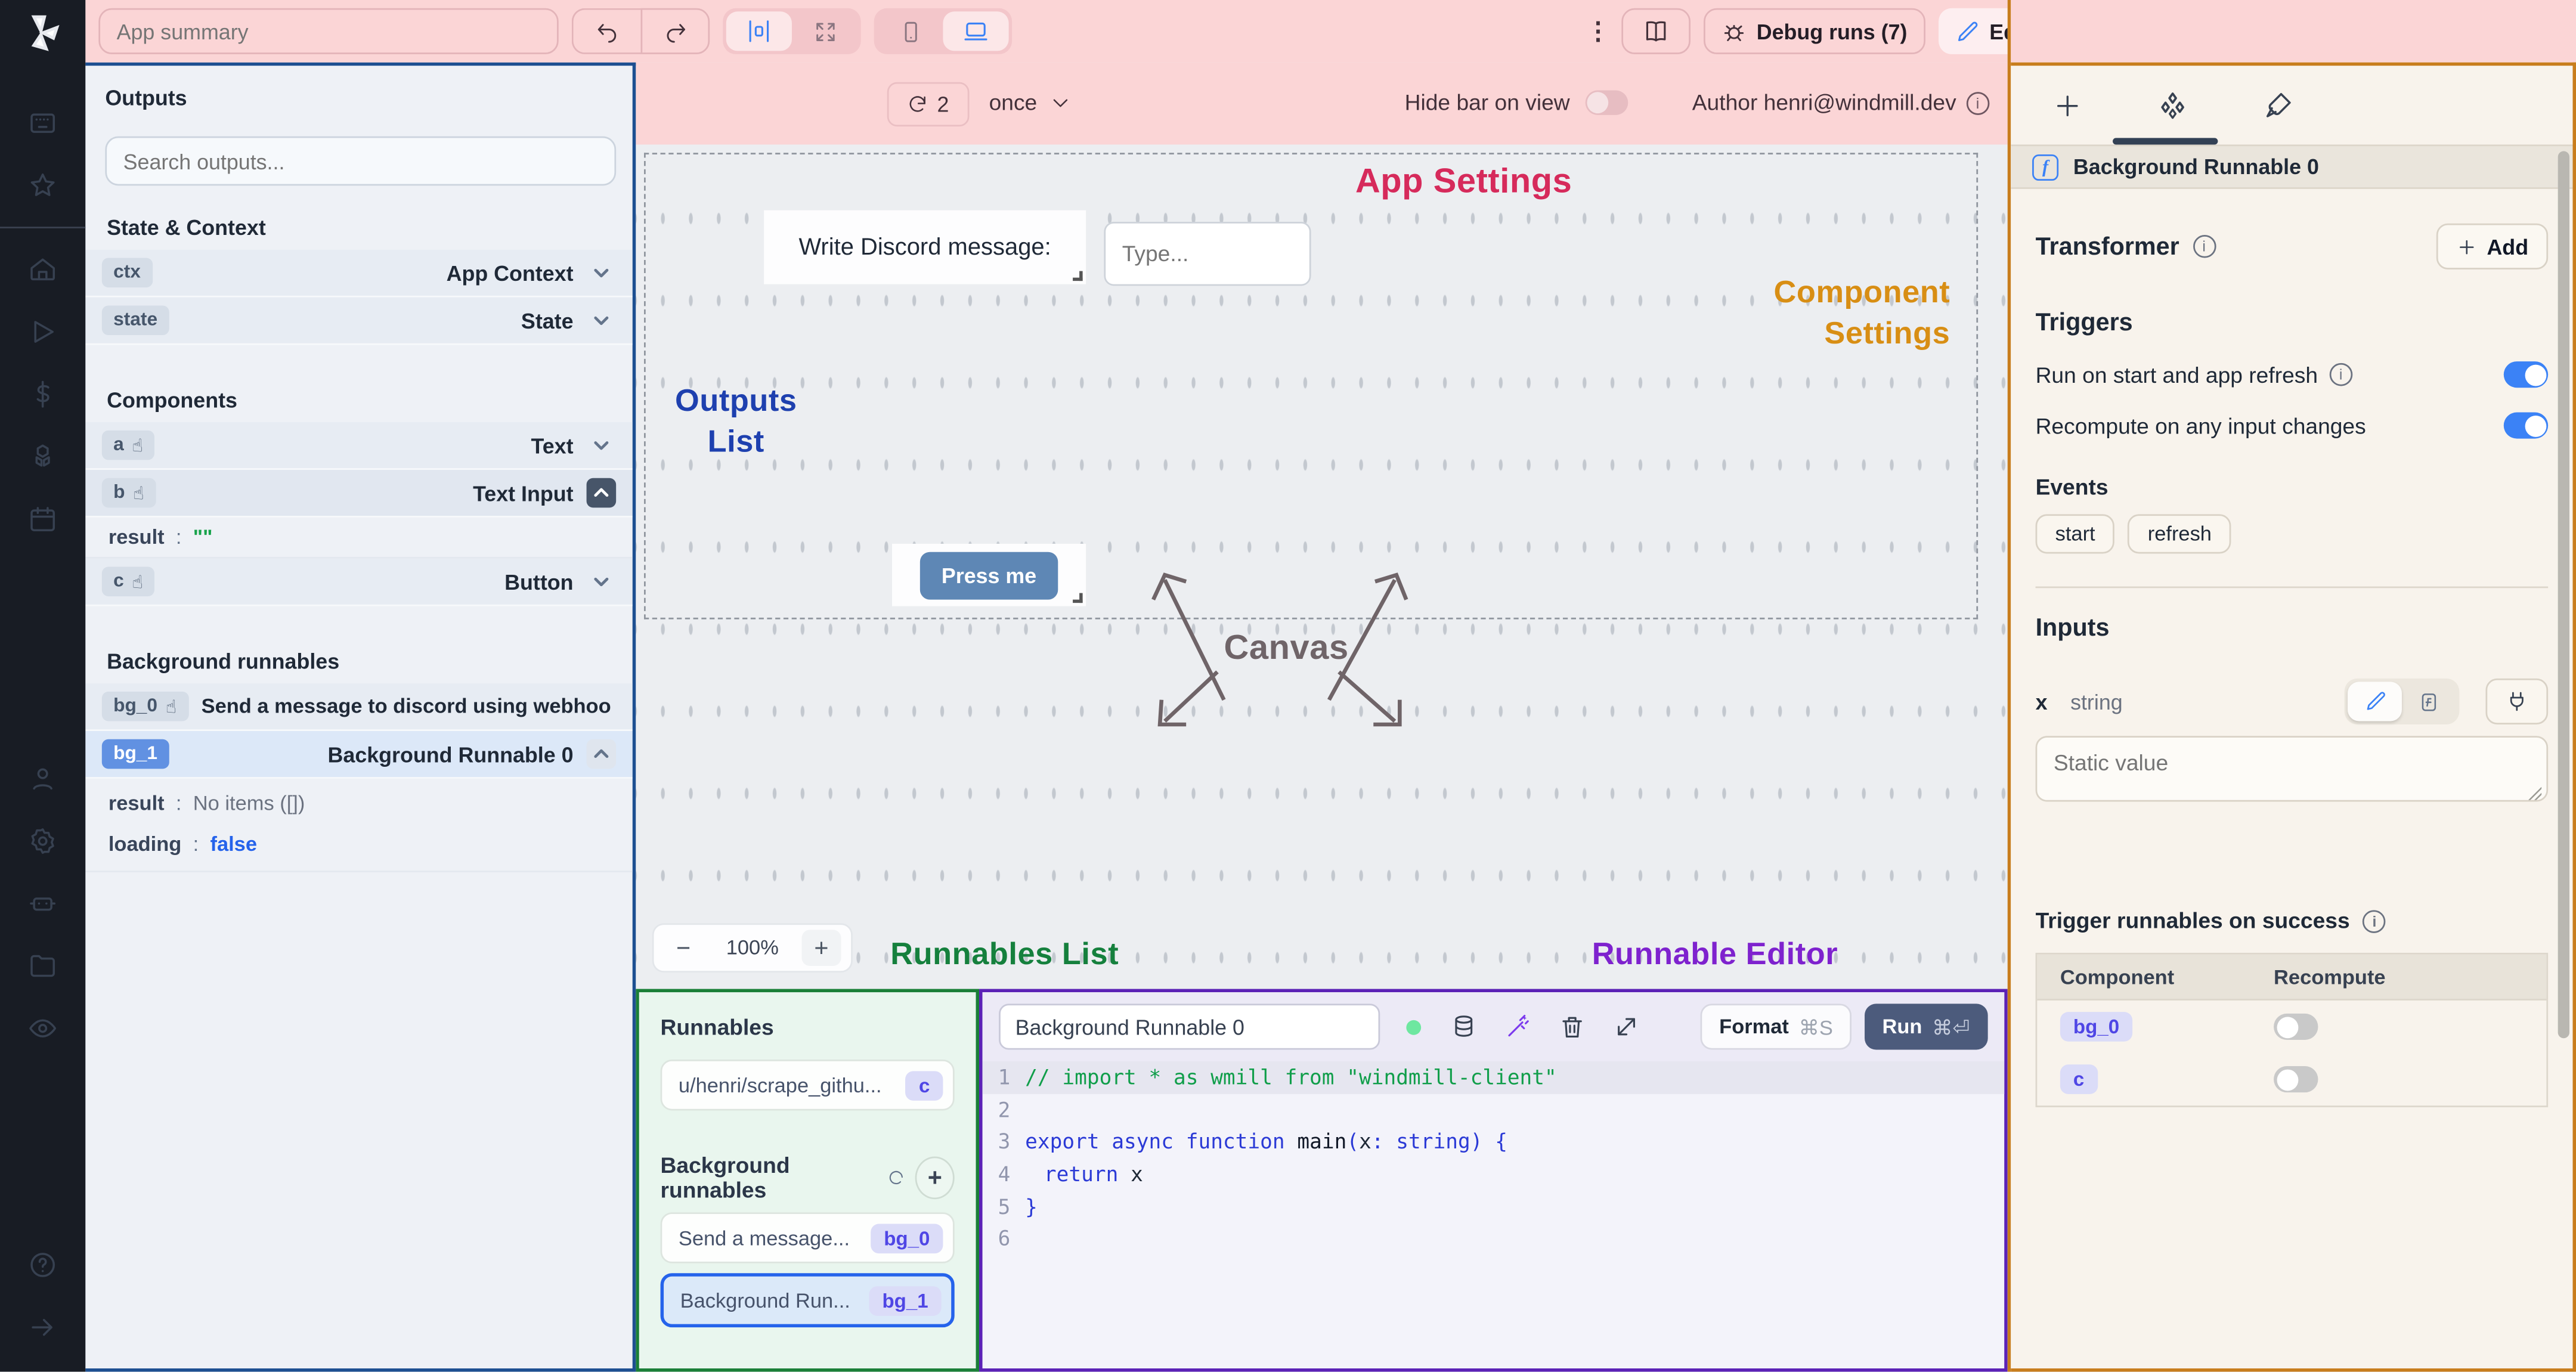 This screenshot has height=1372, width=2576. I want to click on press-me-button: Press me, so click(989, 575).